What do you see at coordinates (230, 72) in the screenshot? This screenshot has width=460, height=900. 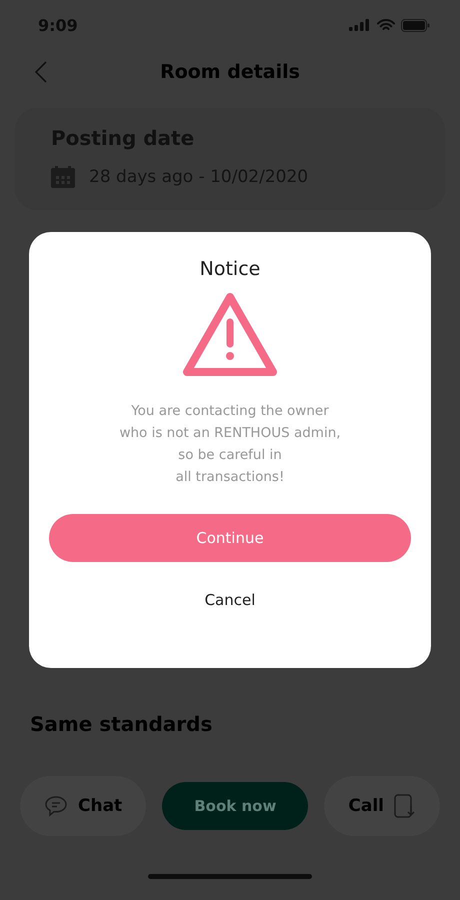 I see `screen-title: Room details` at bounding box center [230, 72].